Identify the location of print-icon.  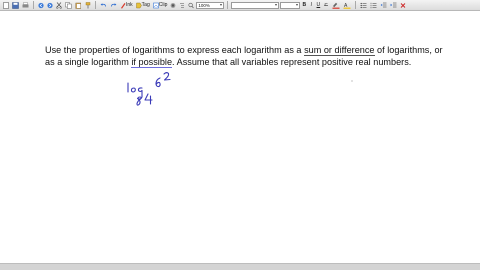
(25, 5).